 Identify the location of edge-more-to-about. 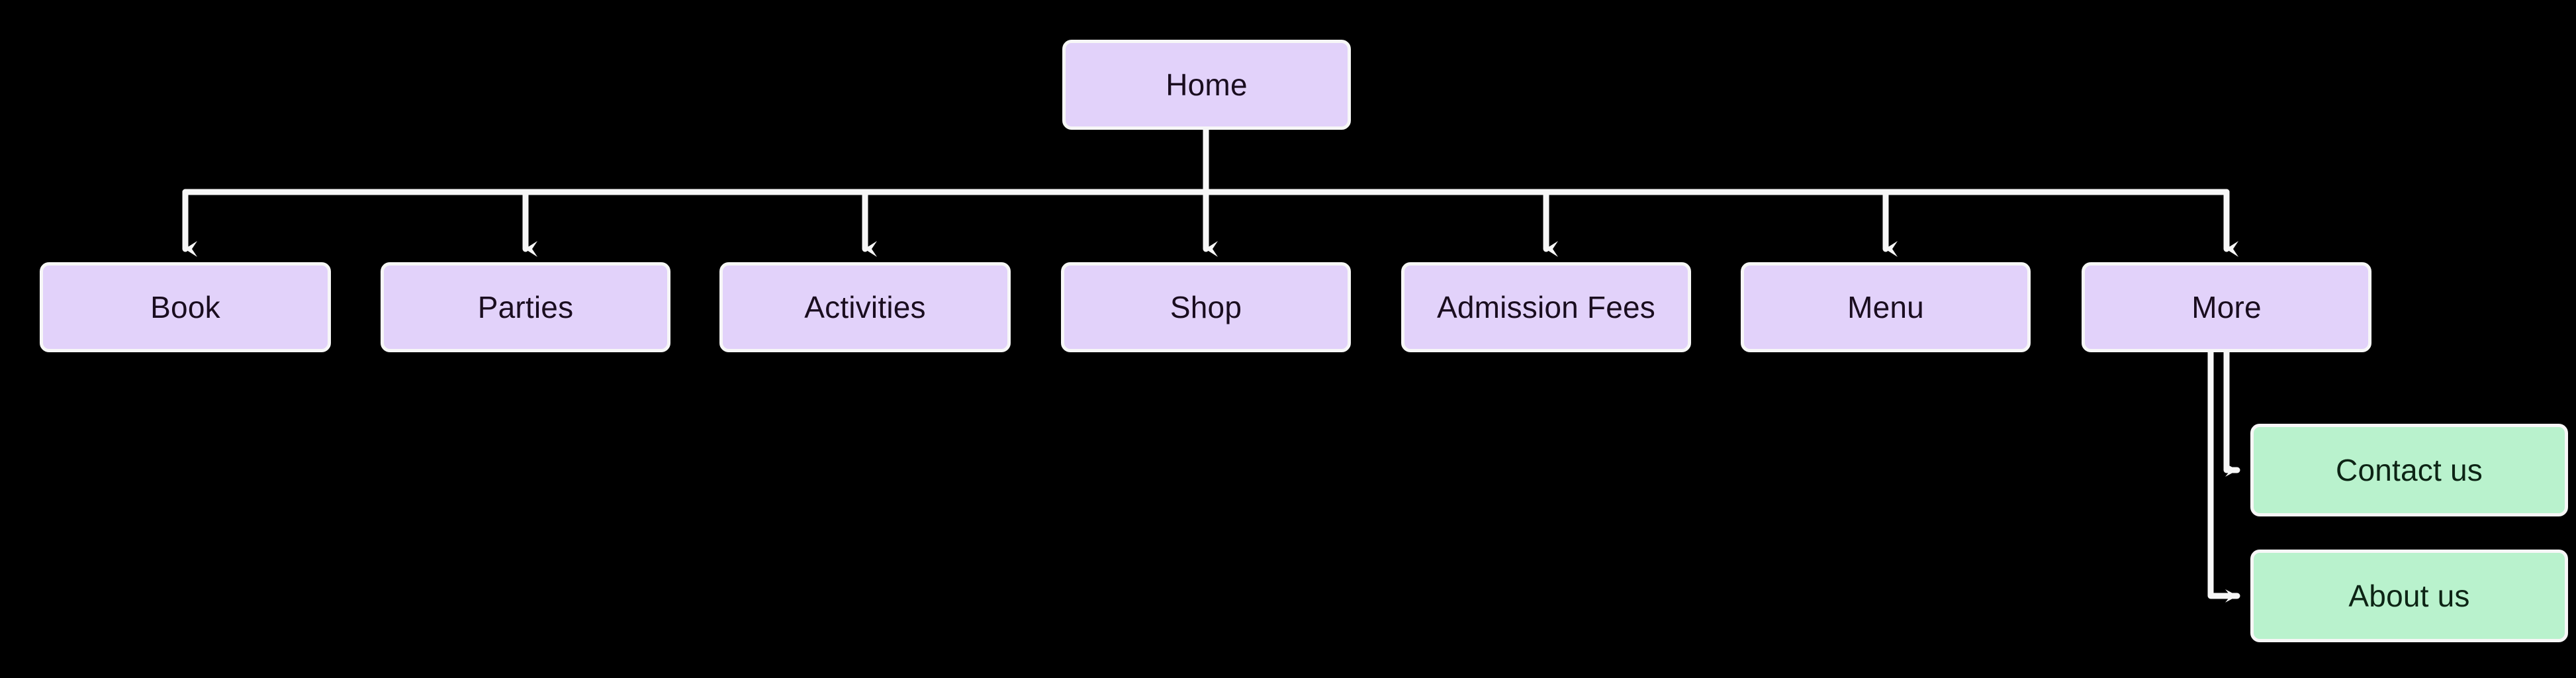
(2223, 476).